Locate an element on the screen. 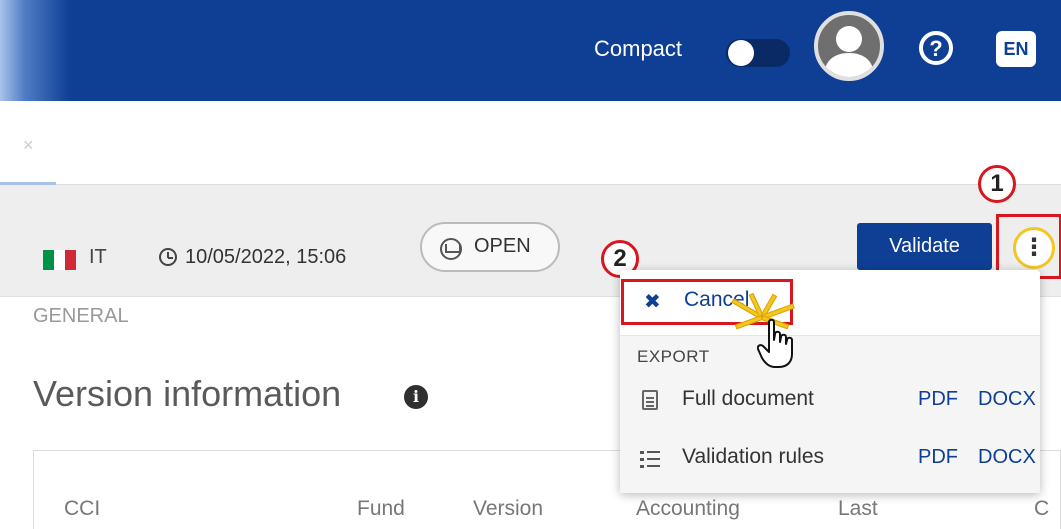  export-full-document-docx-link: DOCX is located at coordinates (1007, 399).